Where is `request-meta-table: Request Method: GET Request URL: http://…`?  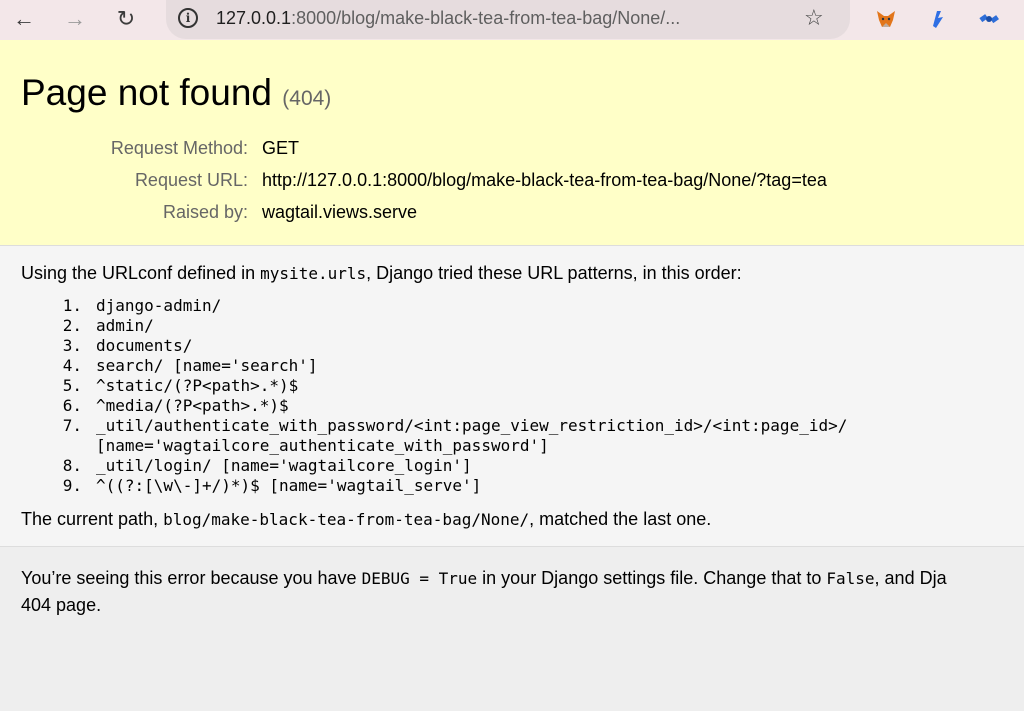 request-meta-table: Request Method: GET Request URL: http://… is located at coordinates (512, 186).